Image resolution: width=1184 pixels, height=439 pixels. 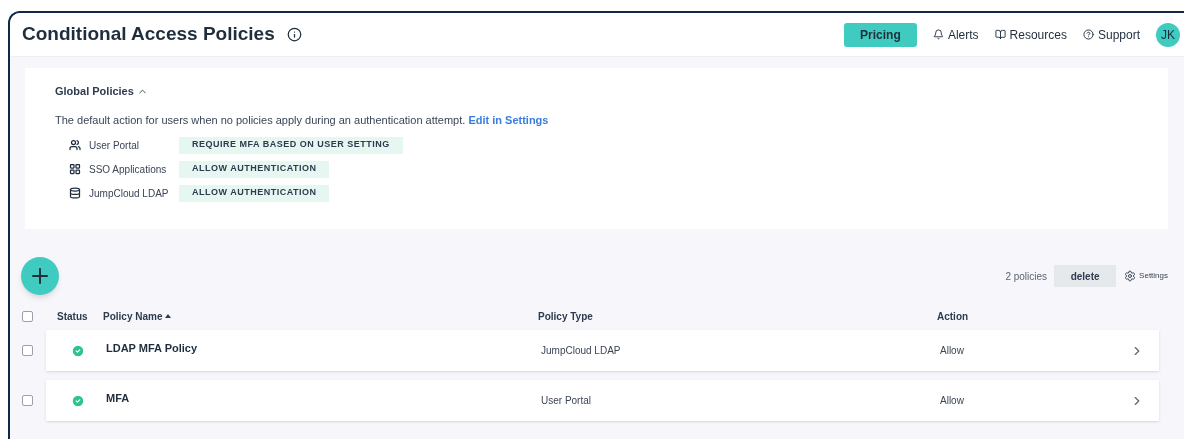 I want to click on info-icon, so click(x=294, y=34).